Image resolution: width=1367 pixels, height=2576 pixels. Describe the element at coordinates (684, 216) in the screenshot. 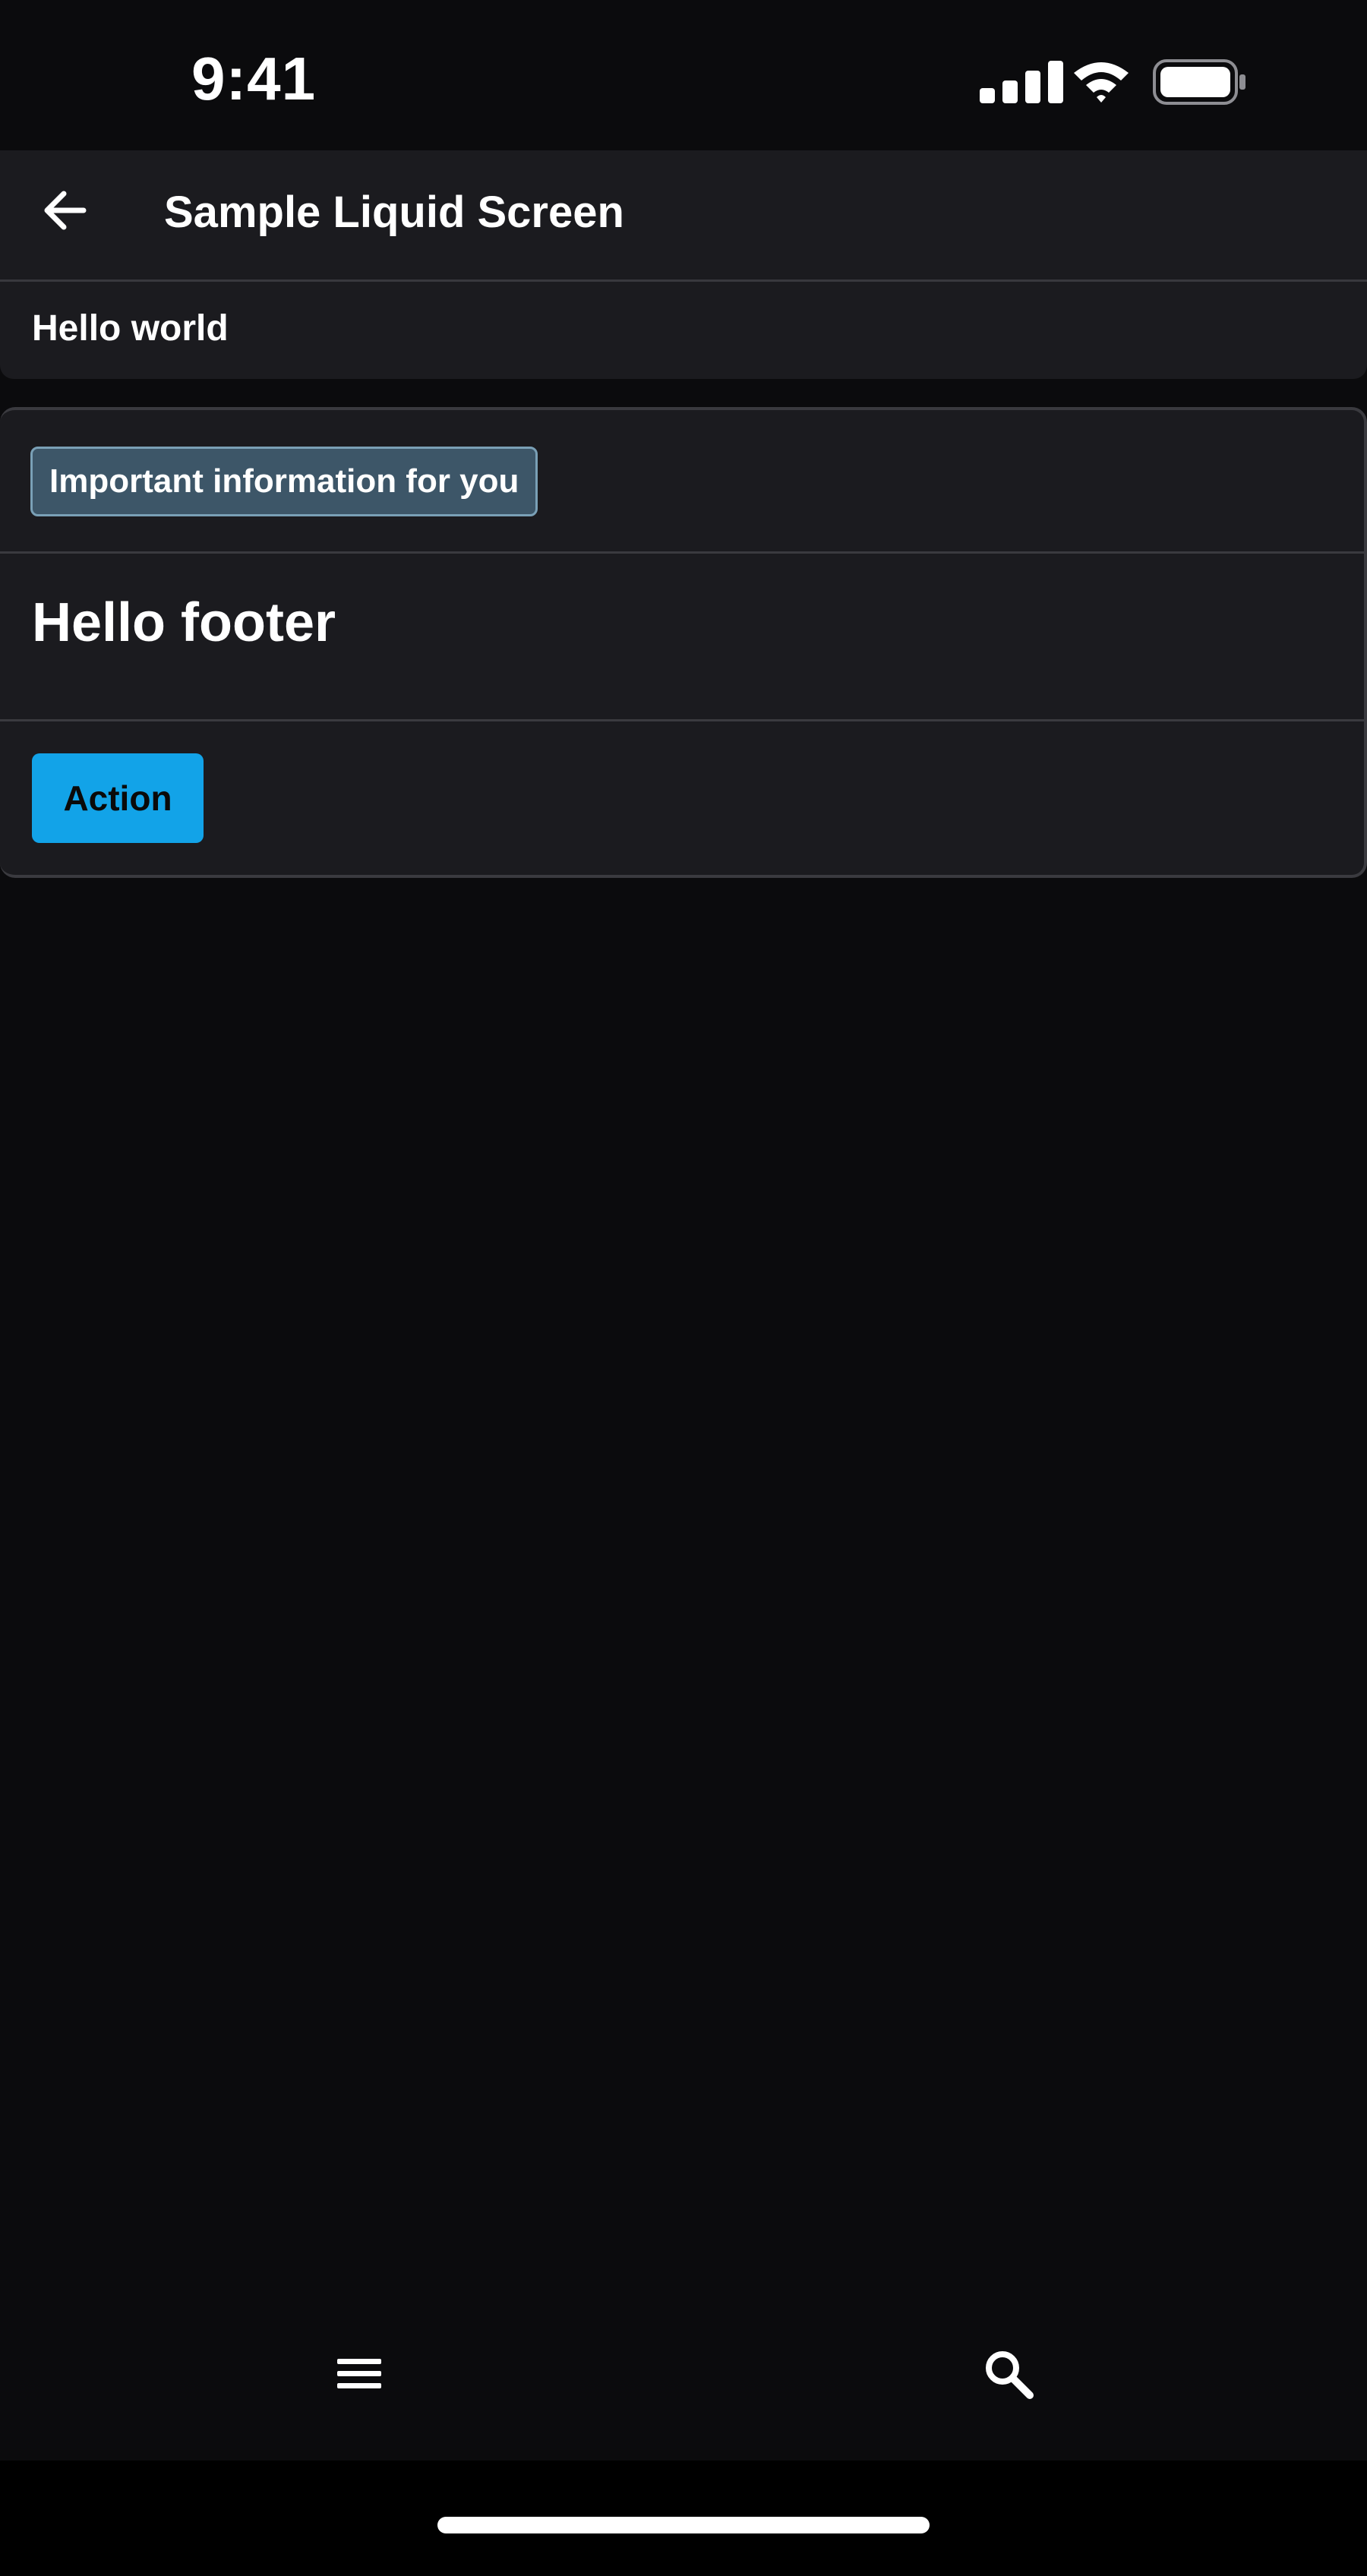

I see `app-header: Sample Liquid Screen` at that location.